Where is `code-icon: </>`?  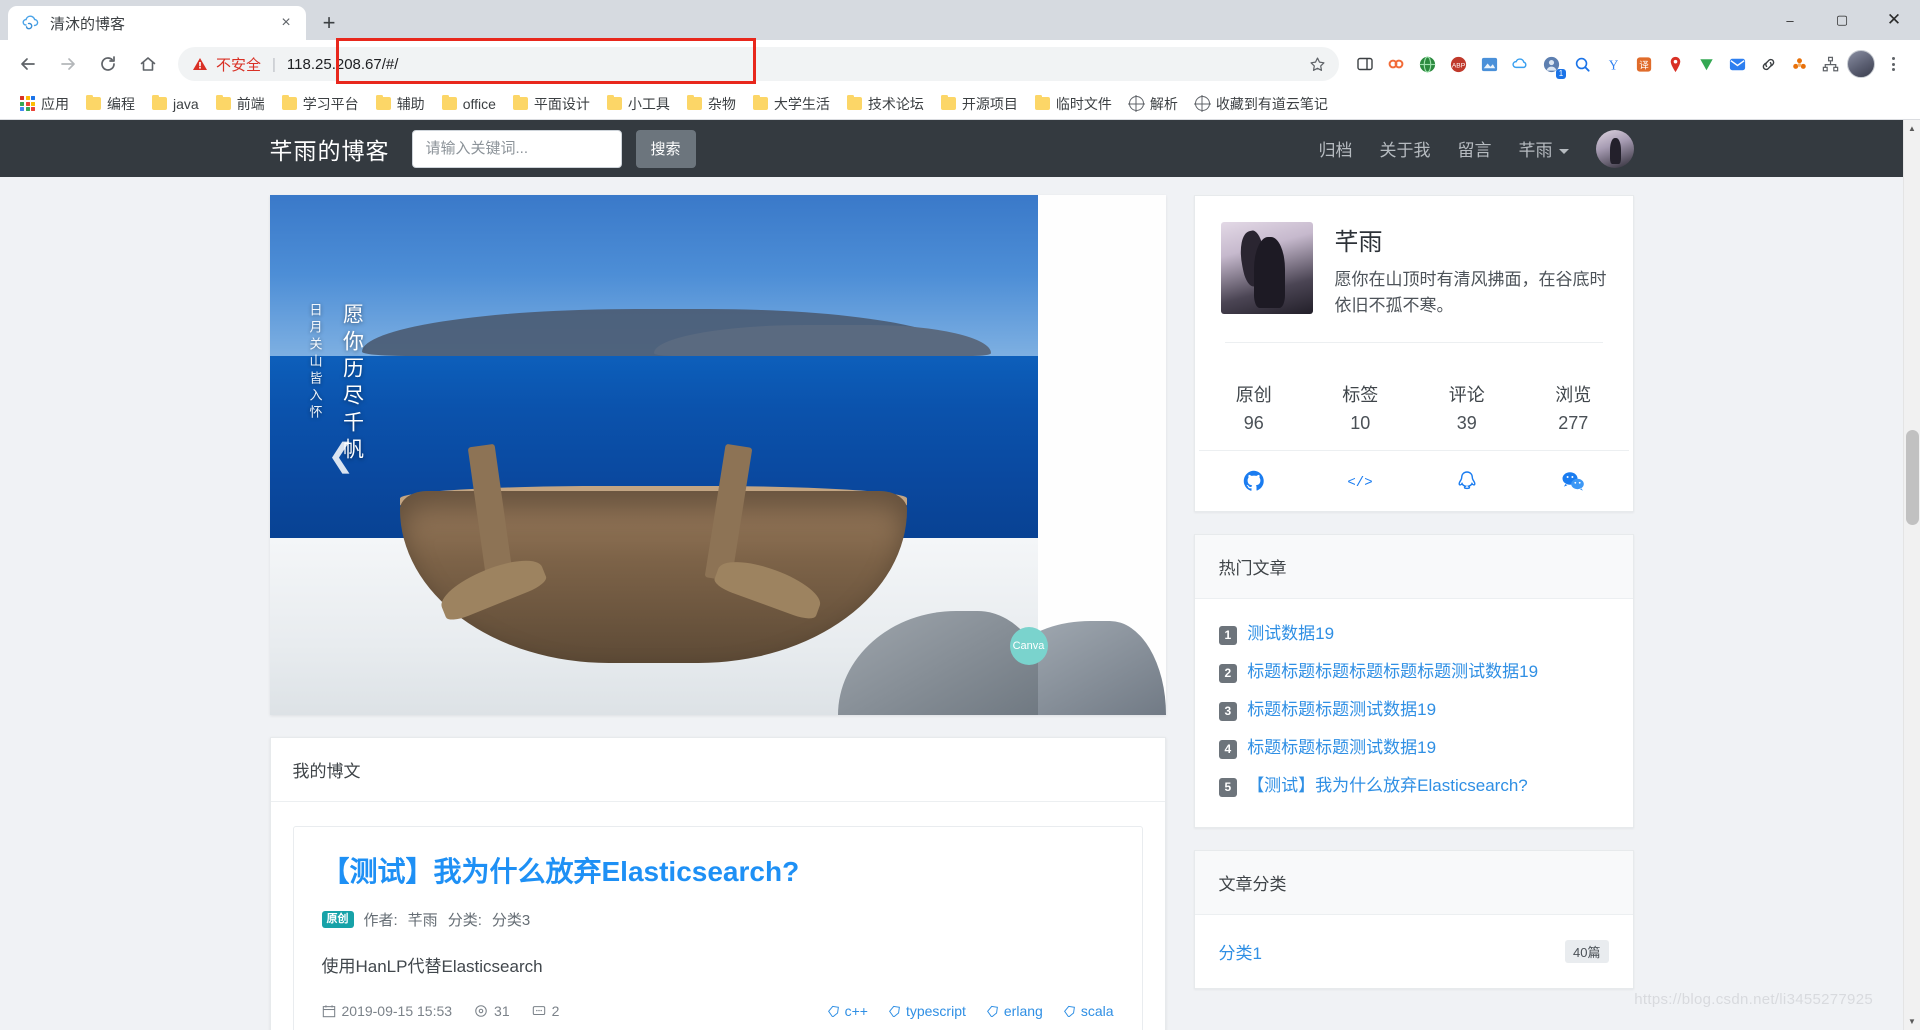
code-icon: </> is located at coordinates (1360, 481).